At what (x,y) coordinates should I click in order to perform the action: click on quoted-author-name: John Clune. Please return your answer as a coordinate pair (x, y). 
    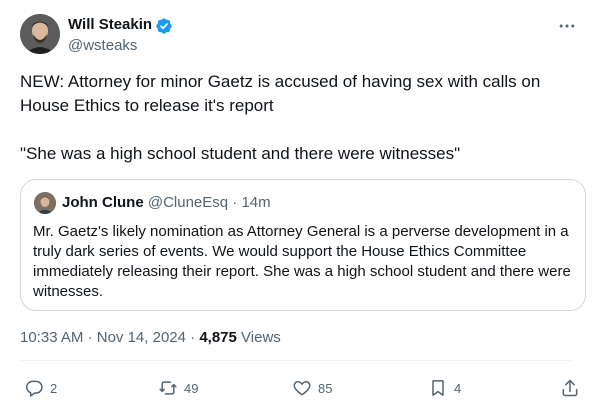
    Looking at the image, I should click on (103, 202).